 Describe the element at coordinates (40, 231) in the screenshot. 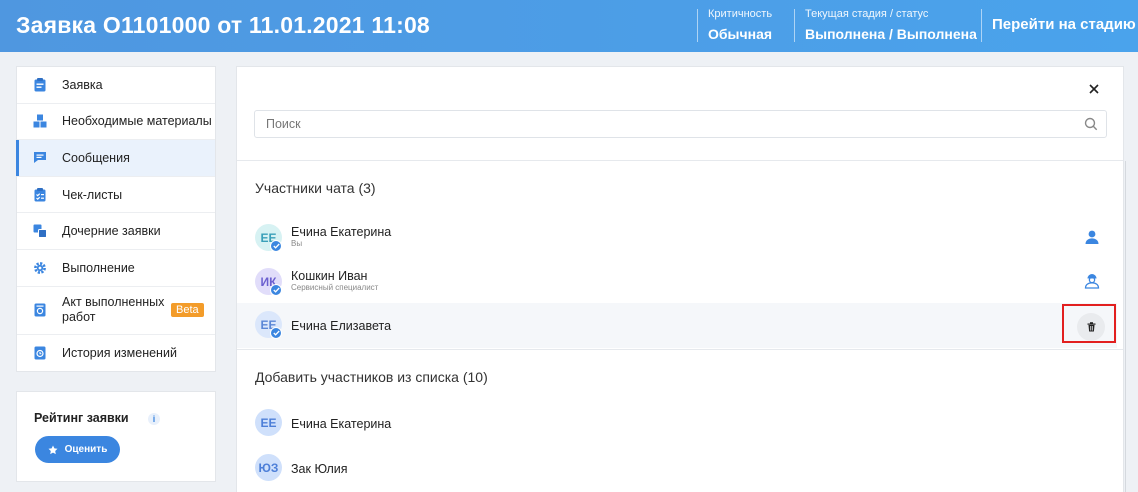

I see `child-requests-icon` at that location.